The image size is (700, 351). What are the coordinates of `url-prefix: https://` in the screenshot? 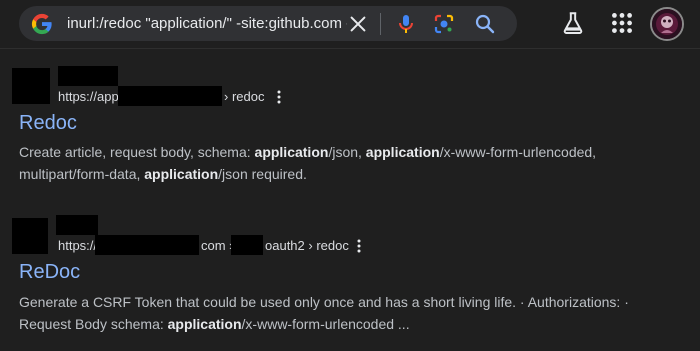 It's located at (78, 245).